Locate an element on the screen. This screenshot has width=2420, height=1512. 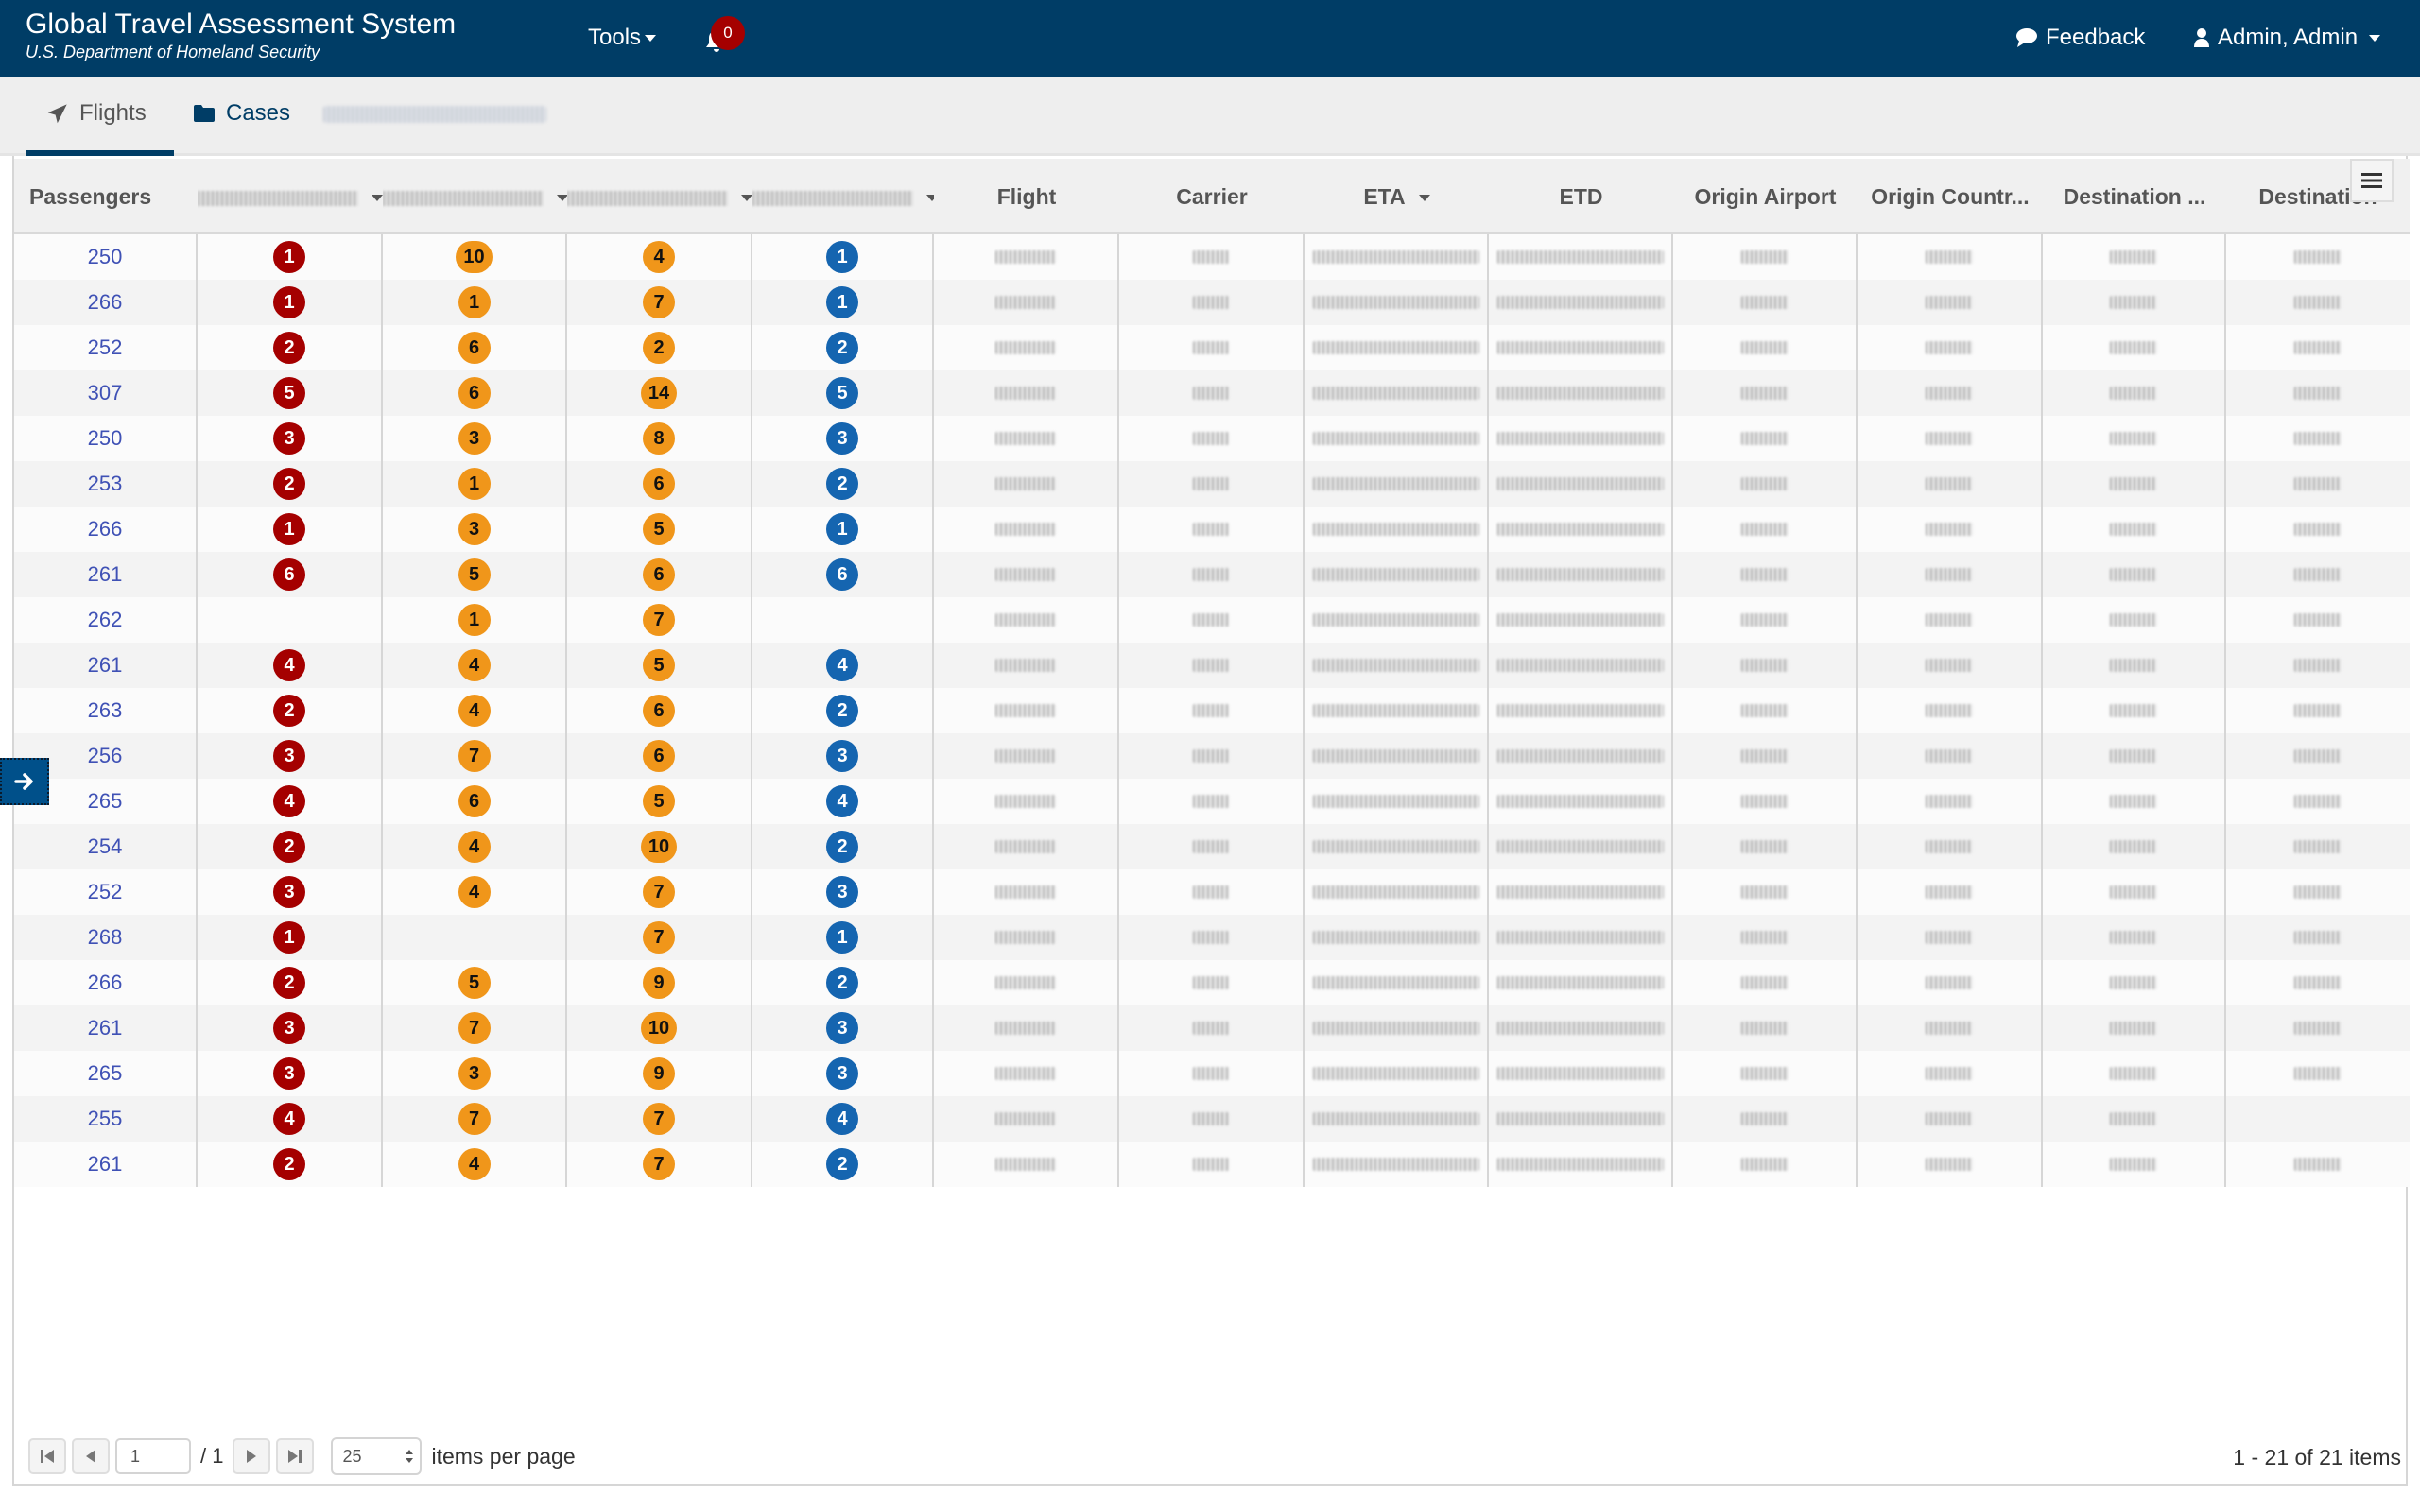
table-row: 250 3 3 8 3 is located at coordinates (1212, 438).